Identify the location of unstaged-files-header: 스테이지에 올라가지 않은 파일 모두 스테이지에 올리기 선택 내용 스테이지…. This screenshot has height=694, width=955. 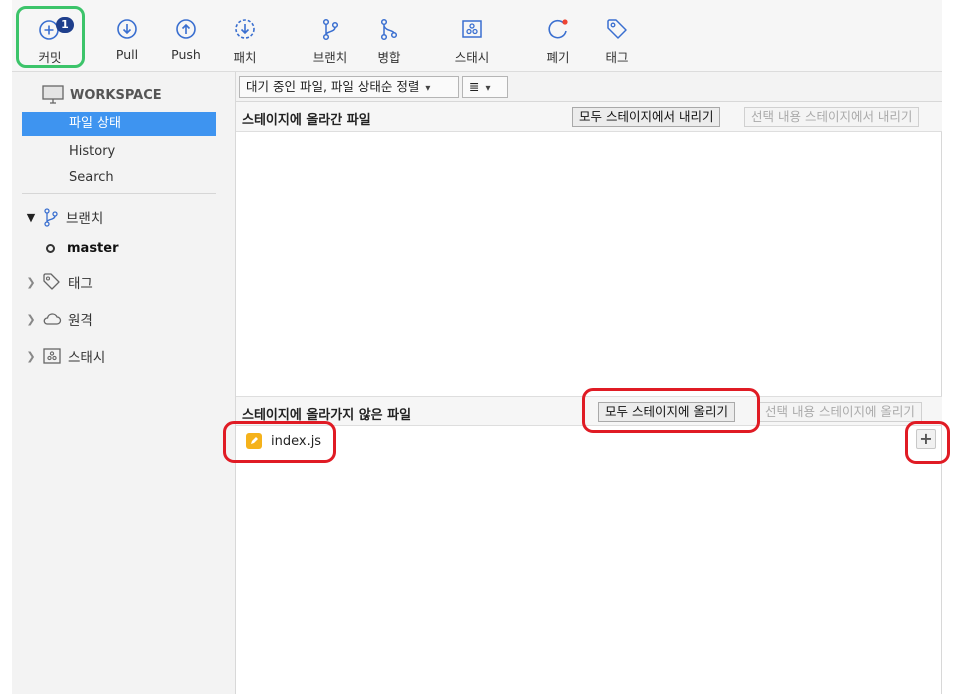
(589, 411).